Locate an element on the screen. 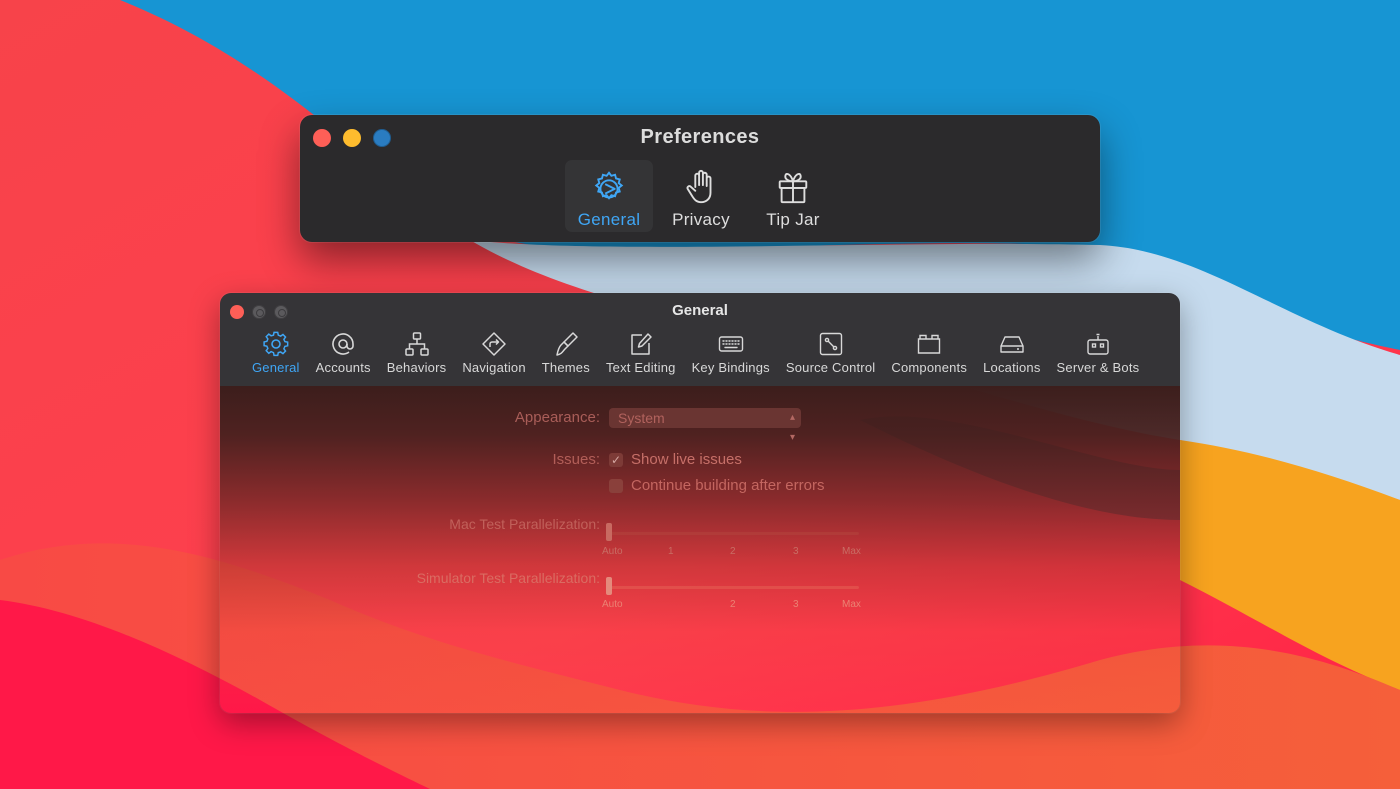 This screenshot has width=1400, height=789. tab-label: Key Bindings is located at coordinates (730, 367).